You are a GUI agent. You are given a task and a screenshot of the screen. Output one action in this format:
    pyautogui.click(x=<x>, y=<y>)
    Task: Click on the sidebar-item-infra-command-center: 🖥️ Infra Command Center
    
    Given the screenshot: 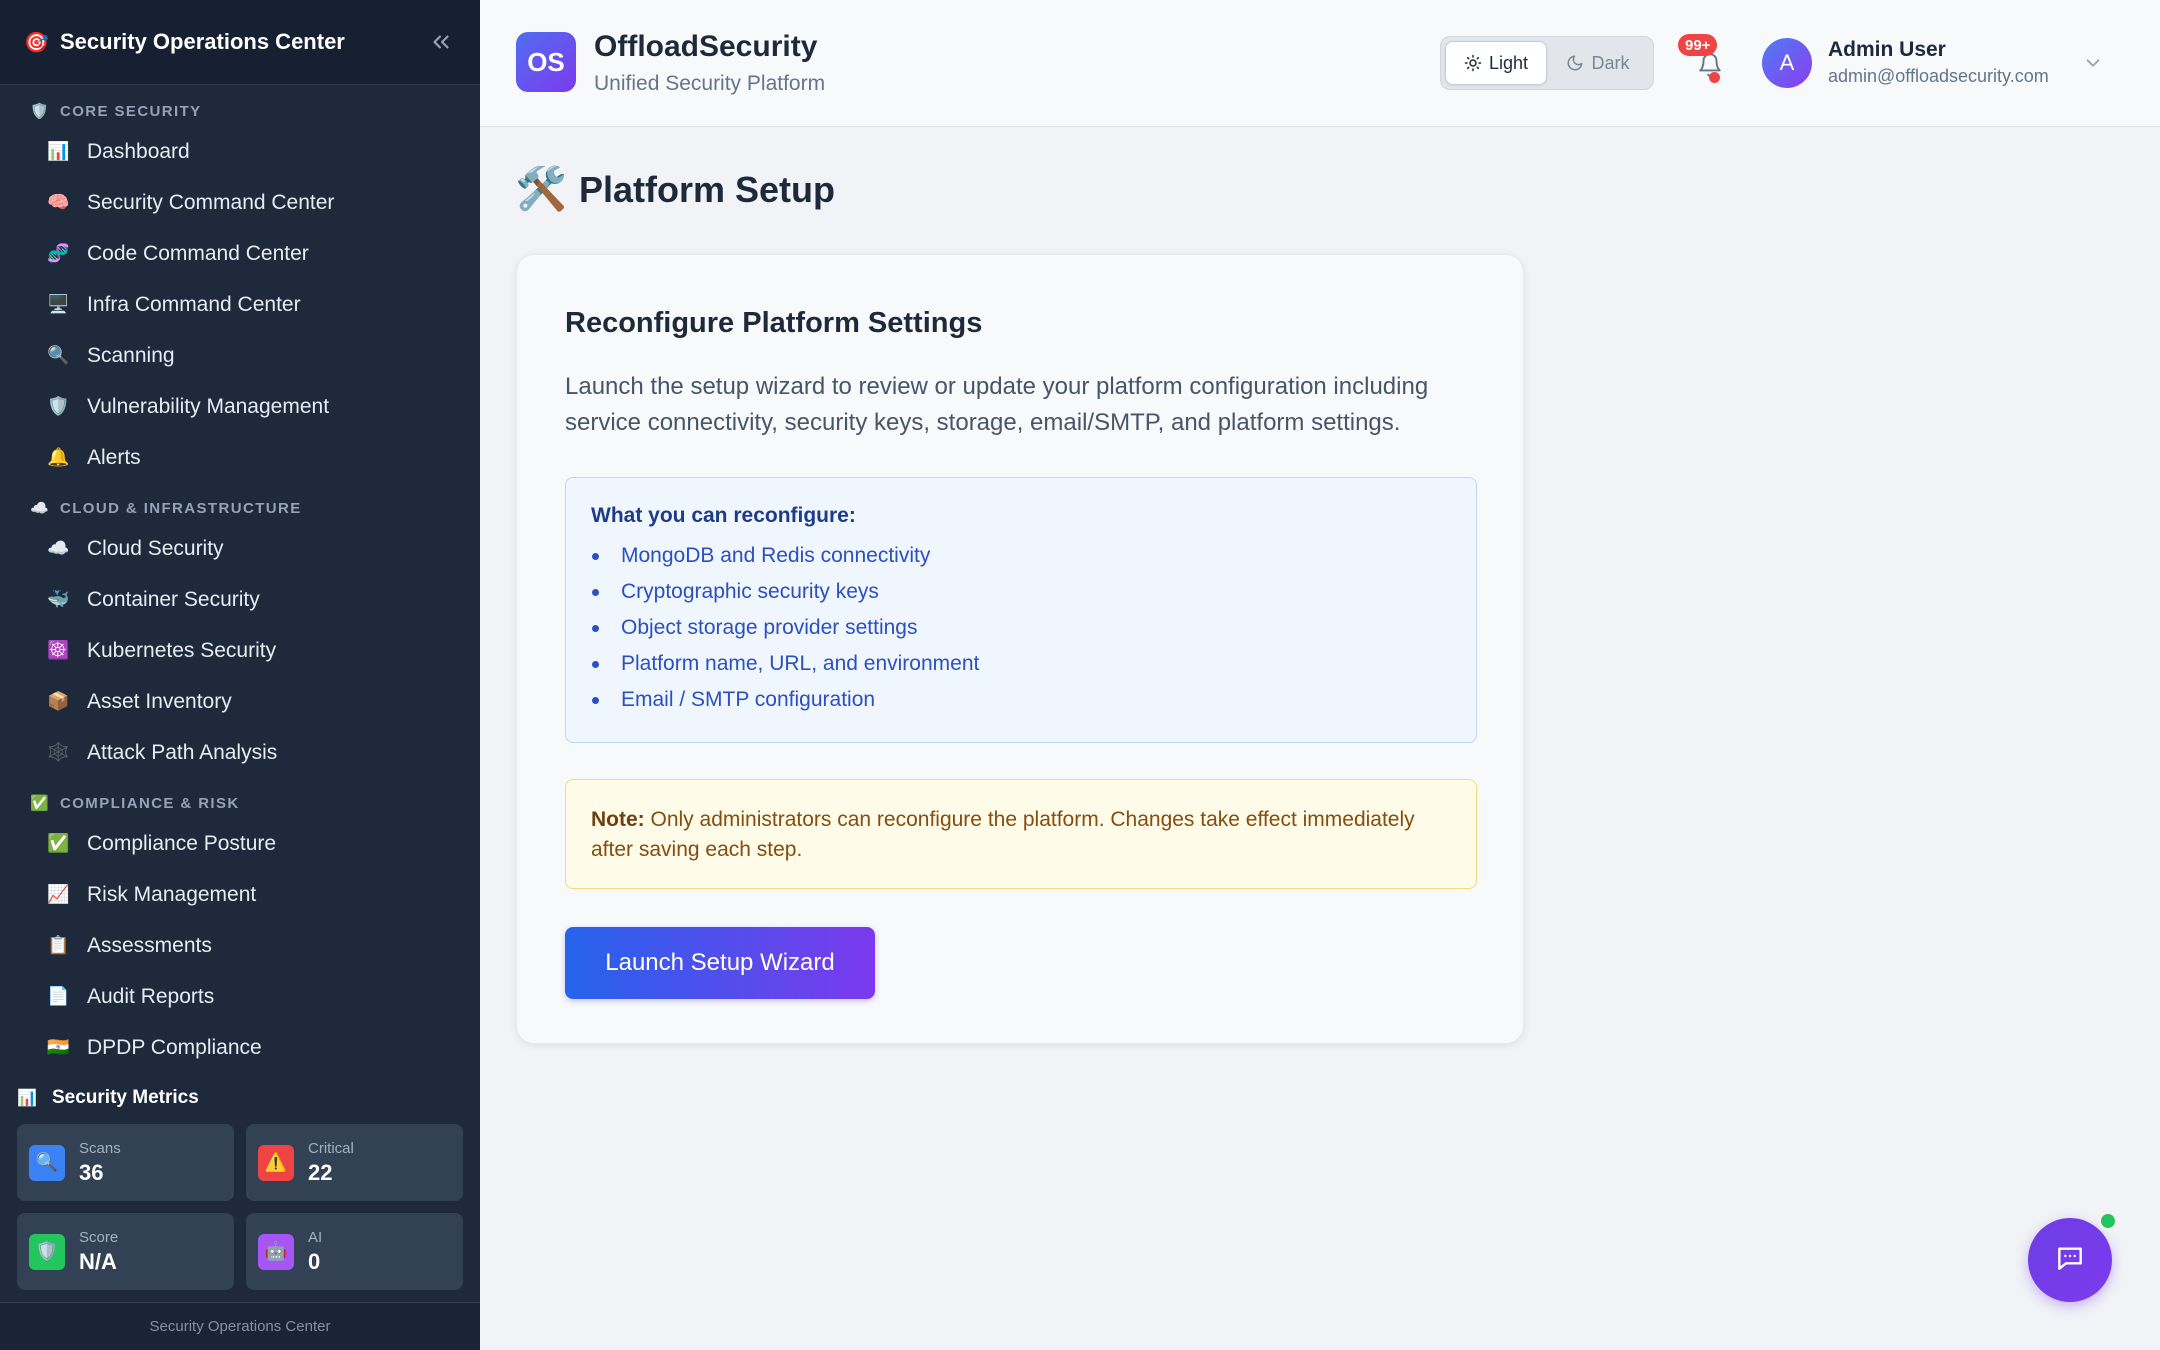 What is the action you would take?
    pyautogui.click(x=240, y=304)
    